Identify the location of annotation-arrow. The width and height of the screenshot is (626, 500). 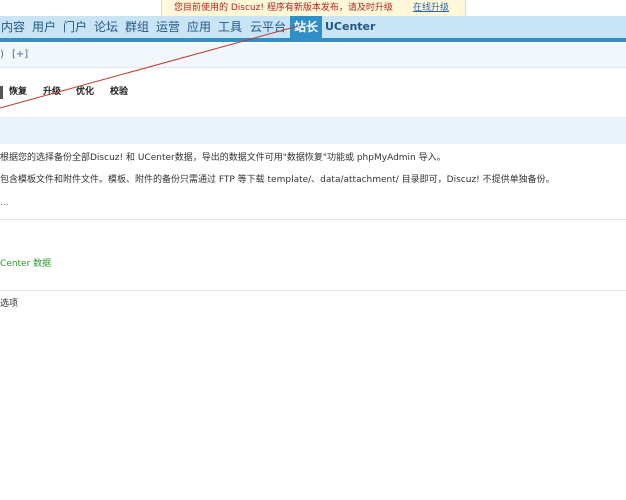
(149, 67).